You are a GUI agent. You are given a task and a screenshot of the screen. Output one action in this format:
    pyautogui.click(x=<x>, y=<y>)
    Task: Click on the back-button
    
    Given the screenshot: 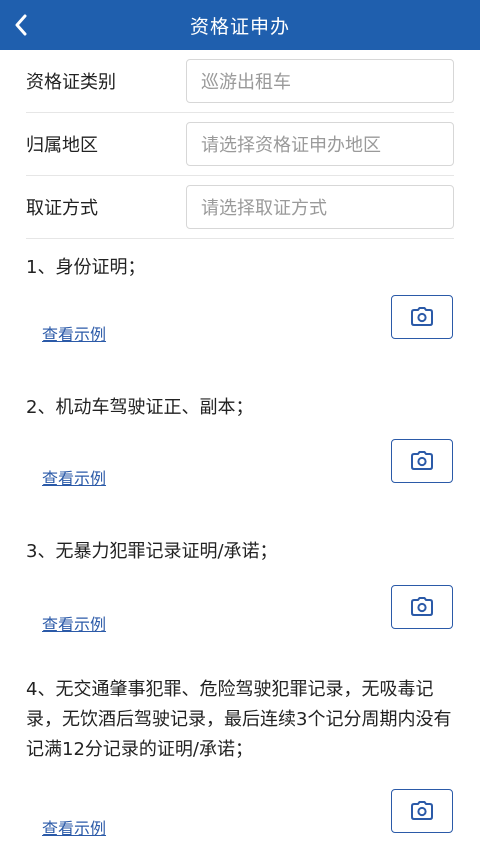 What is the action you would take?
    pyautogui.click(x=34, y=25)
    